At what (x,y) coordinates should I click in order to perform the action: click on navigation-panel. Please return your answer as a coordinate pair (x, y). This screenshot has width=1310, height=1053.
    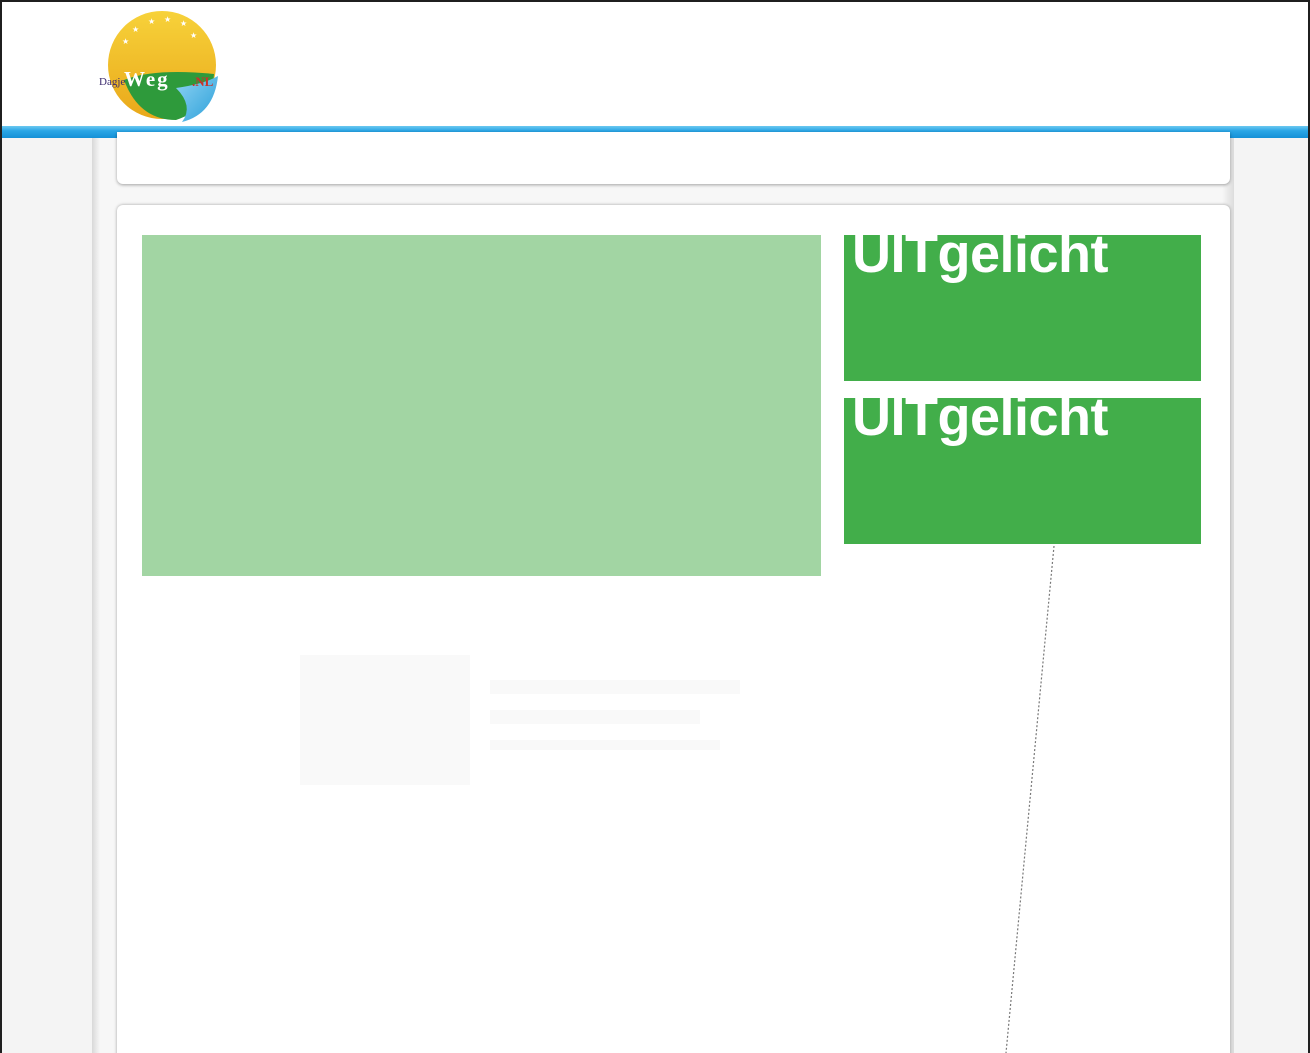
    Looking at the image, I should click on (673, 158).